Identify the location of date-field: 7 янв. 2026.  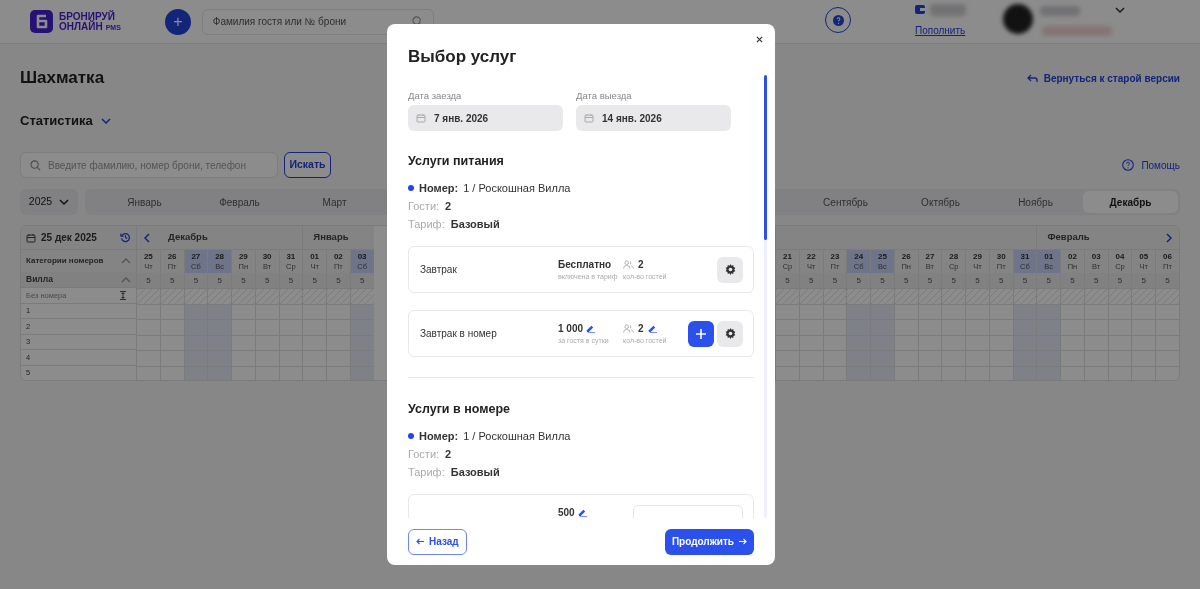
(485, 118).